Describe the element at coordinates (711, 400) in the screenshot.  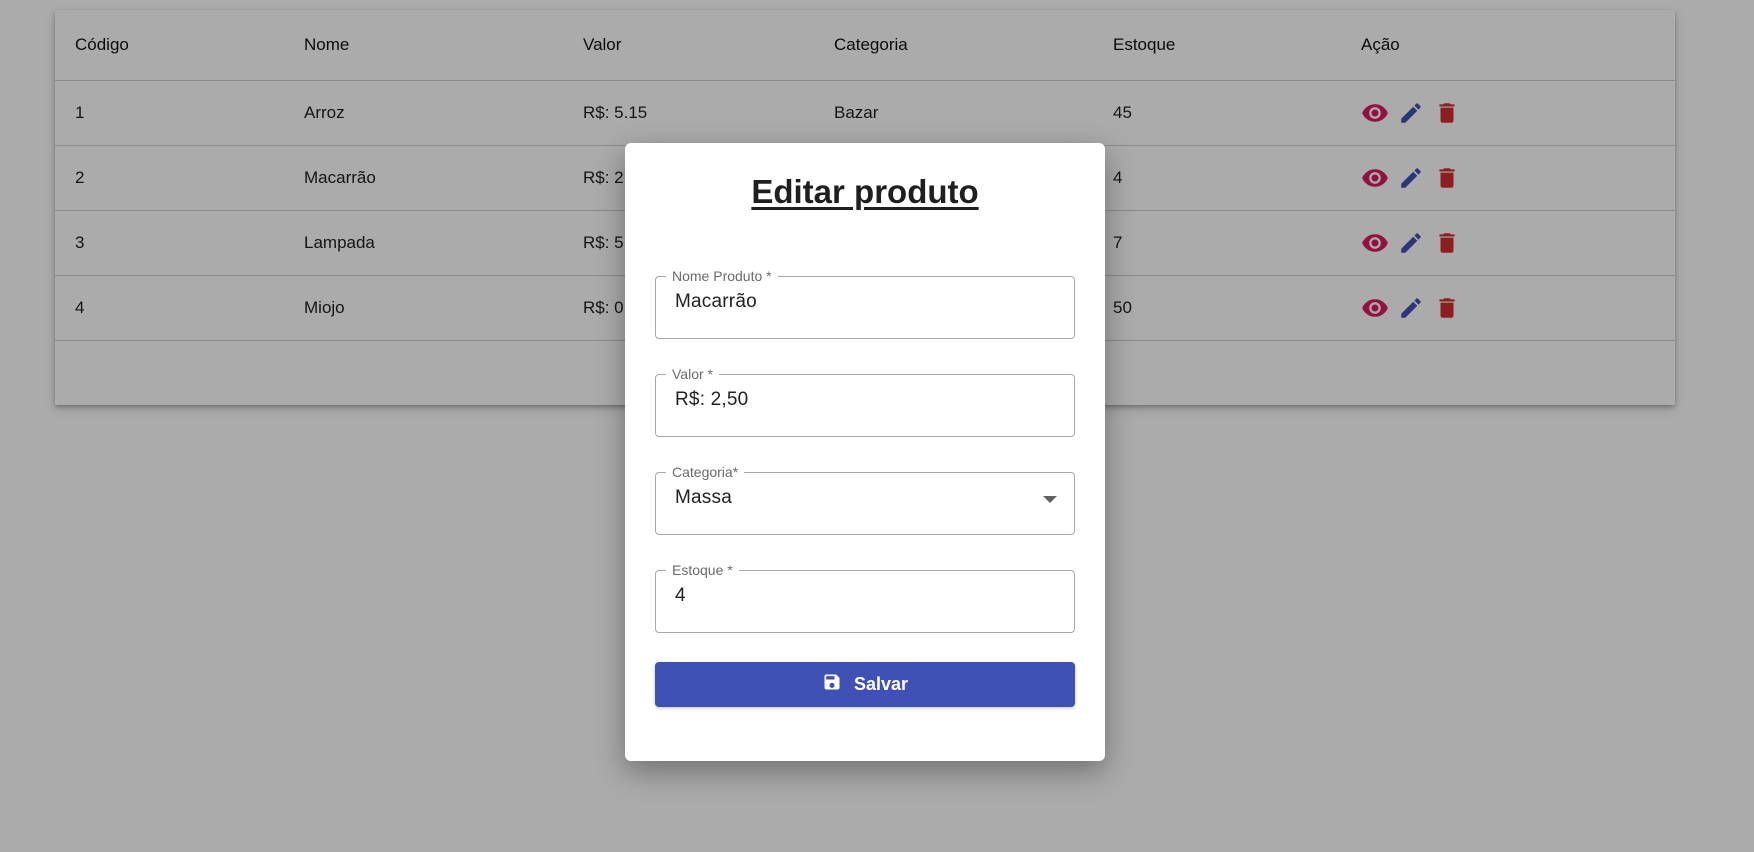
I see `valor-input: R$: 2,50` at that location.